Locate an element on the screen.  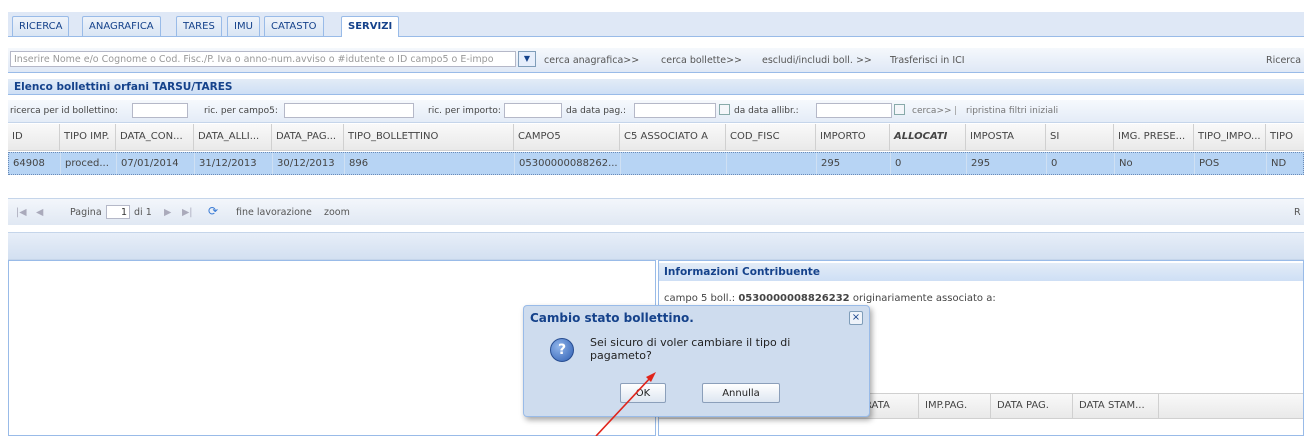
table-cell: POS is located at coordinates (1231, 163).